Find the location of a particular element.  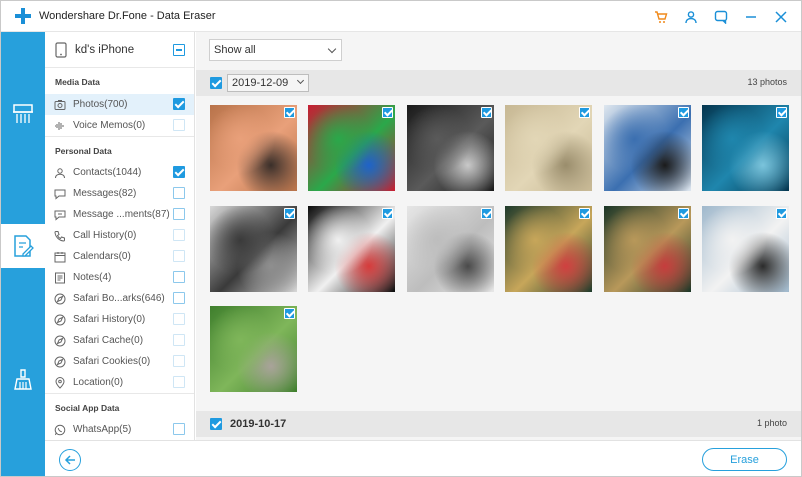

sidebar-item: Notes(4) is located at coordinates (119, 277).